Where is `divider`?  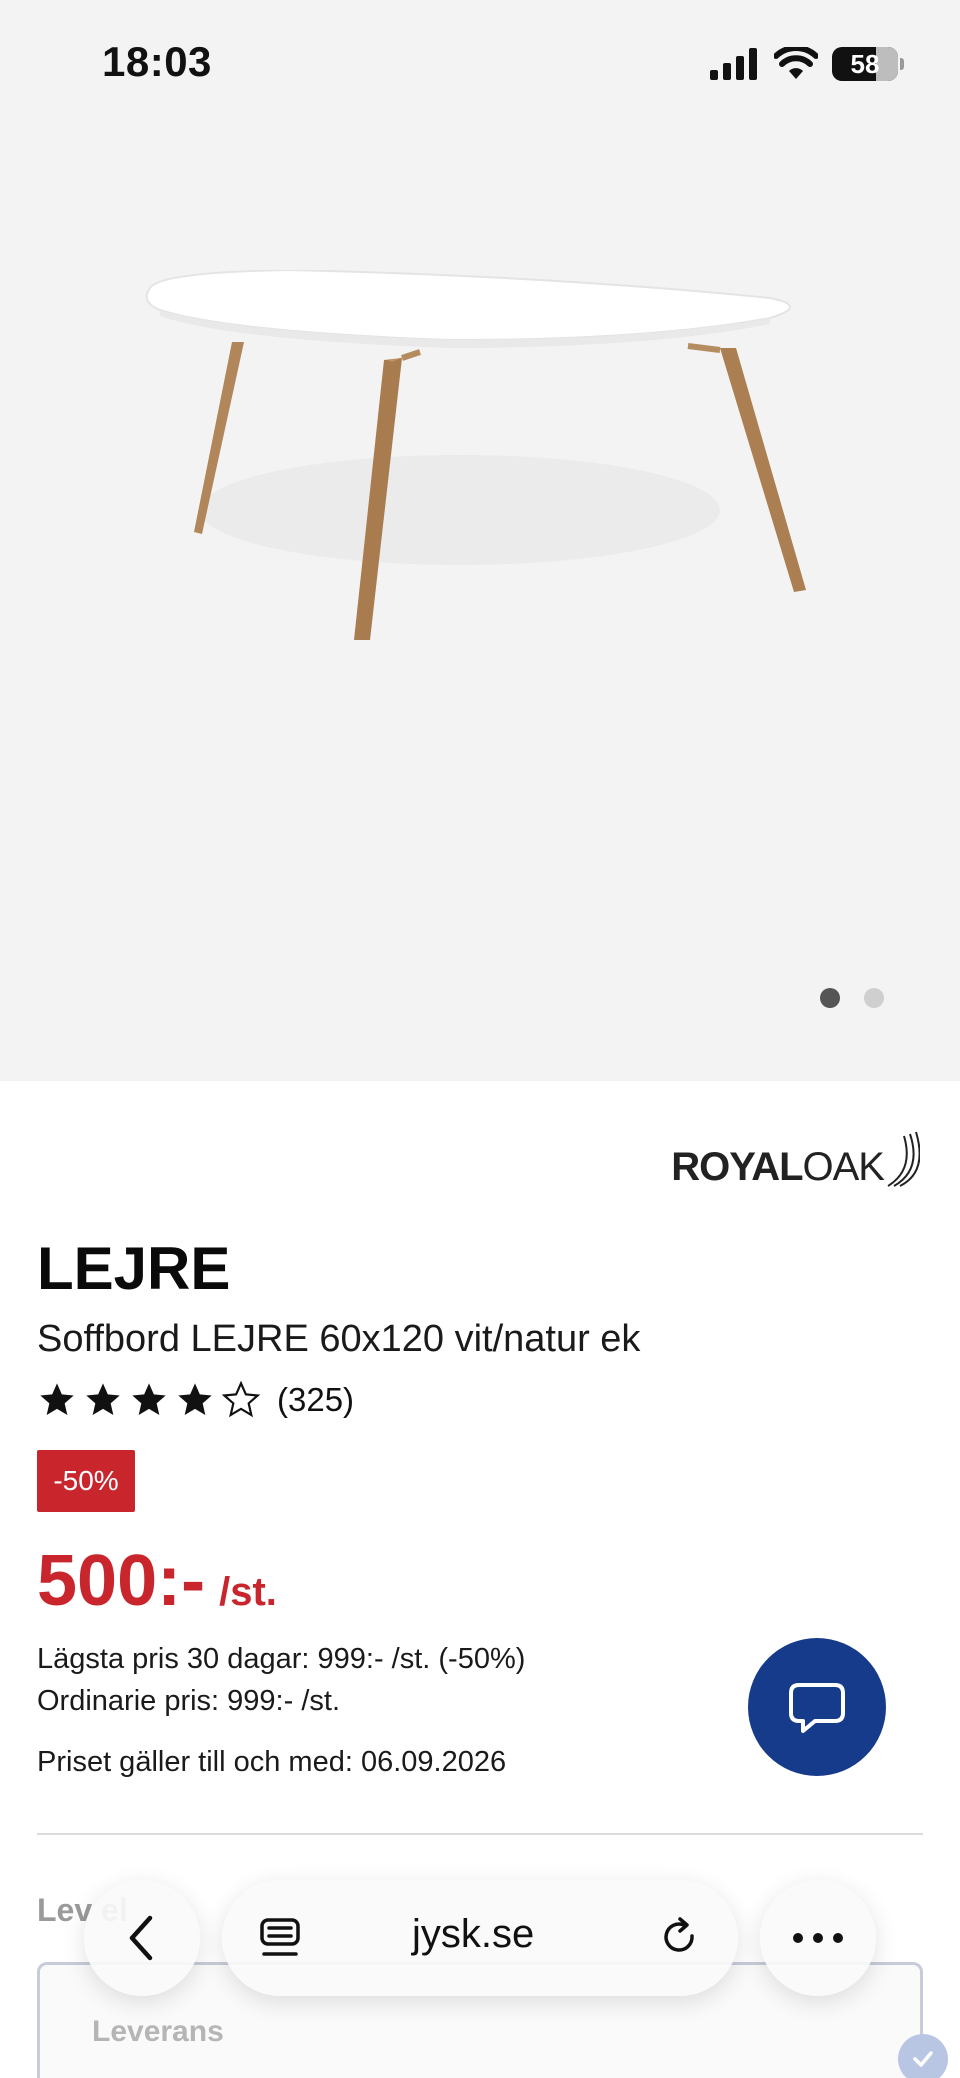
divider is located at coordinates (480, 1834).